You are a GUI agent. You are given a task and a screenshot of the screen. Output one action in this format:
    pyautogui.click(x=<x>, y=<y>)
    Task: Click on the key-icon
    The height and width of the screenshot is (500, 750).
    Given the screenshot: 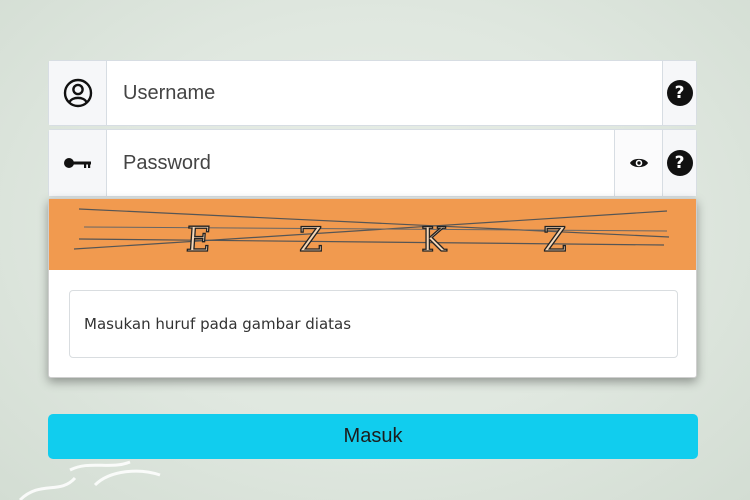 What is the action you would take?
    pyautogui.click(x=77, y=163)
    